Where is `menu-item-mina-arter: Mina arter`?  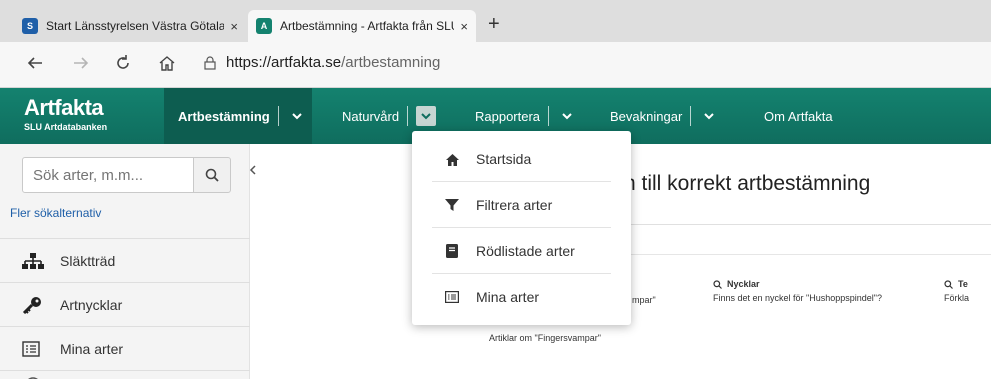
menu-item-mina-arter: Mina arter is located at coordinates (521, 297).